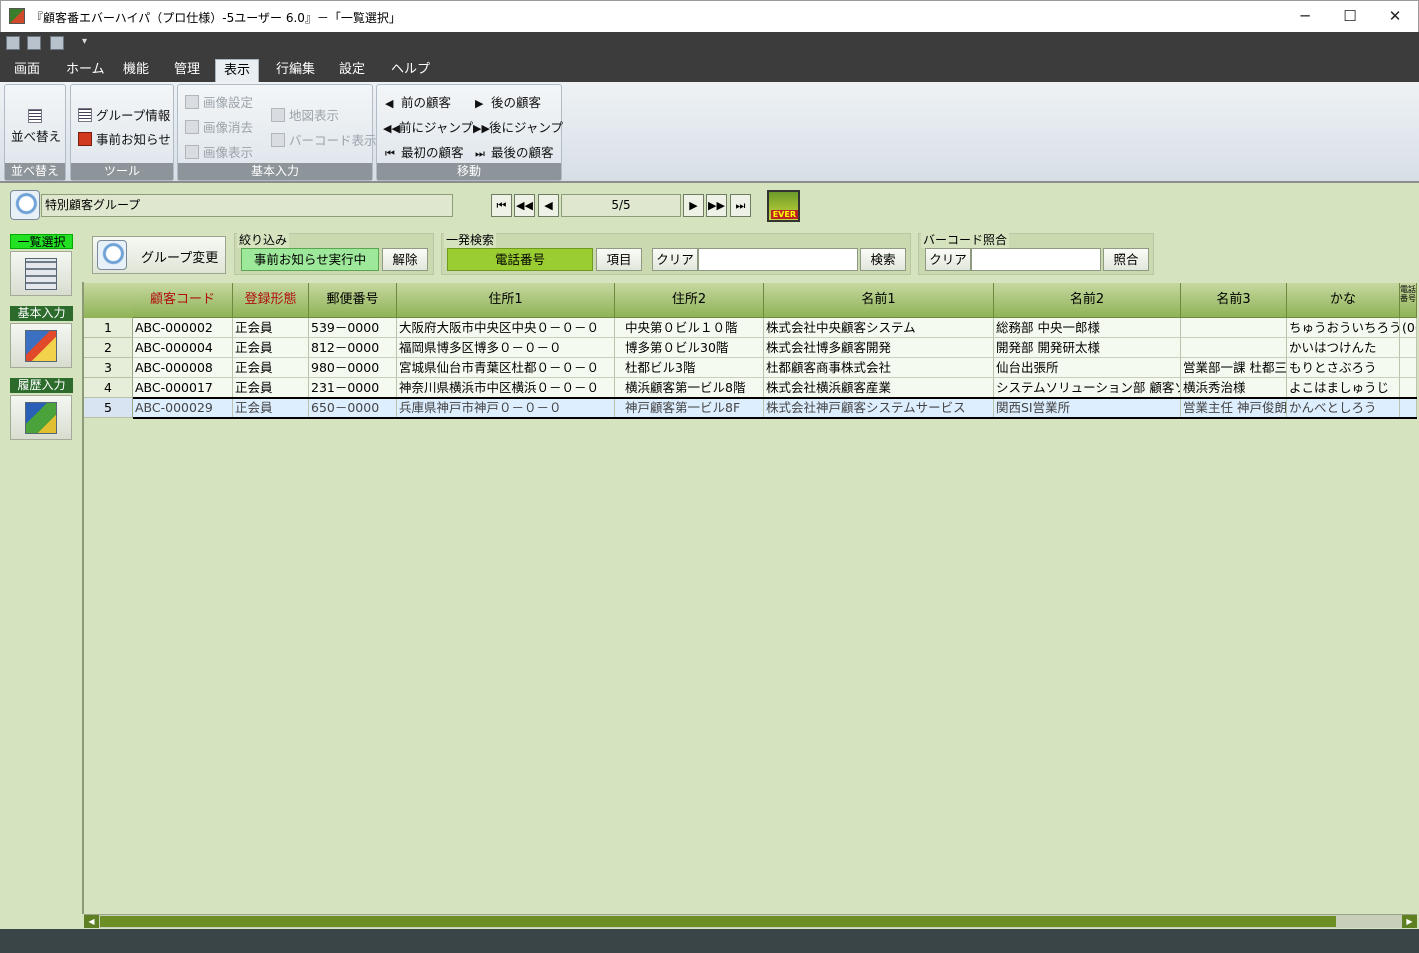 The height and width of the screenshot is (953, 1419). Describe the element at coordinates (548, 205) in the screenshot. I see `nav-prev-button: ◀` at that location.